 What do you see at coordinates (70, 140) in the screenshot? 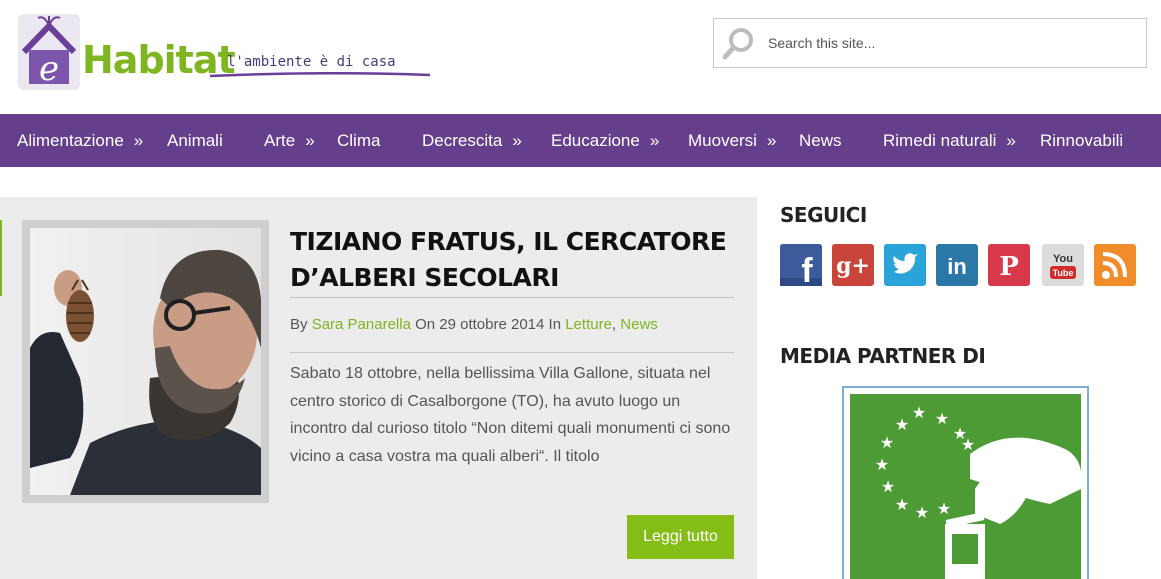
I see `nav-label: Alimentazione` at bounding box center [70, 140].